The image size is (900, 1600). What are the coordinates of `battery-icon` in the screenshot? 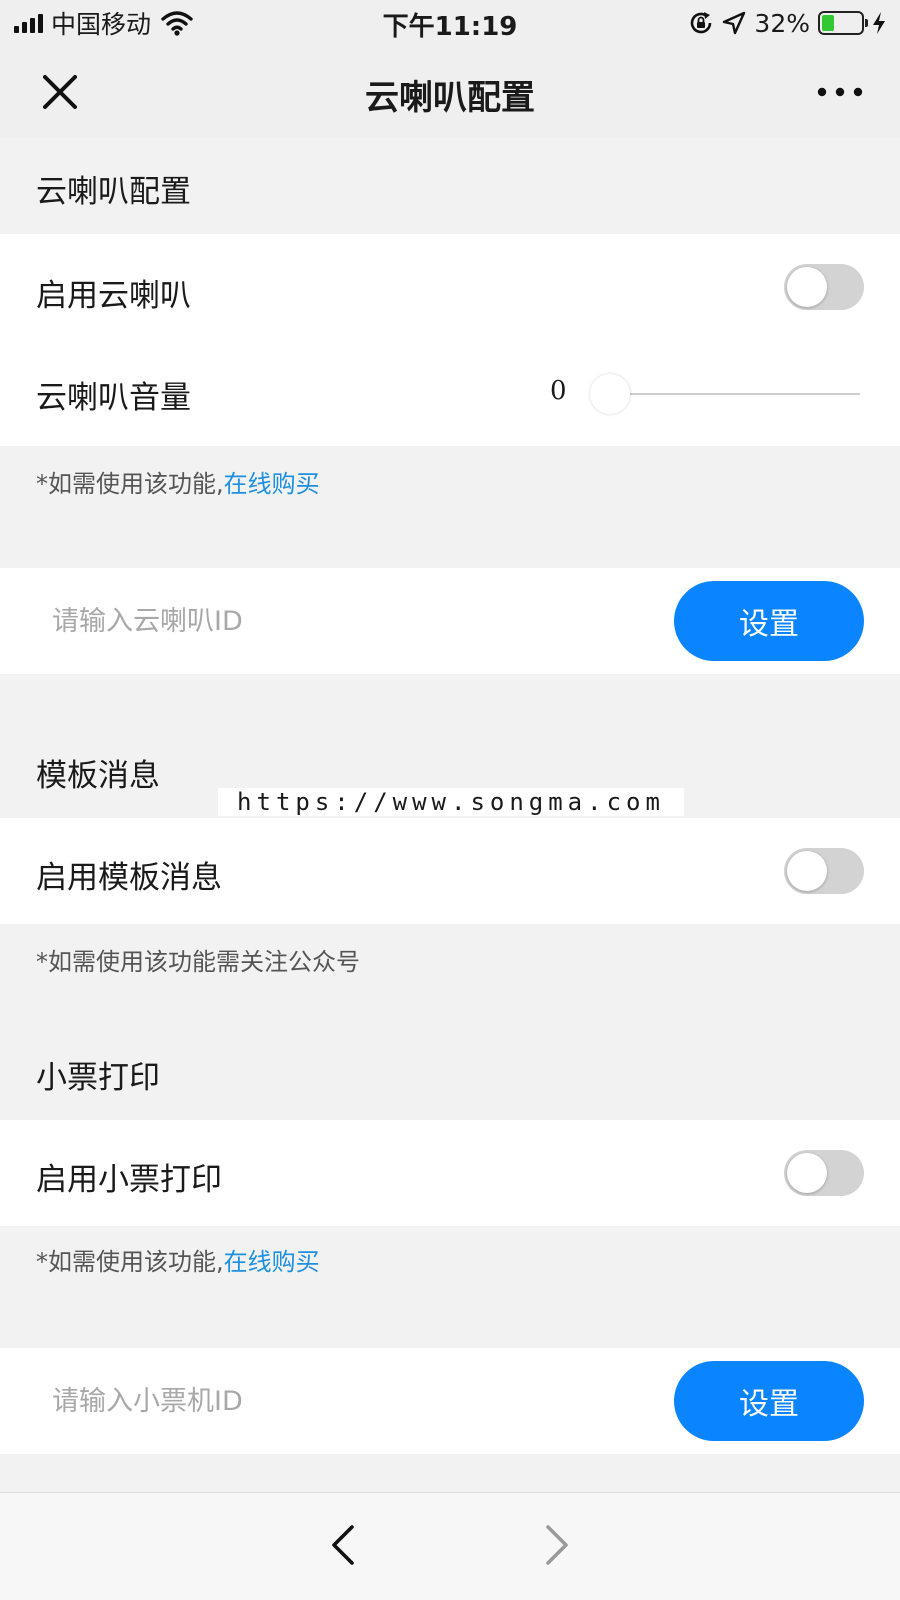 It's located at (843, 23).